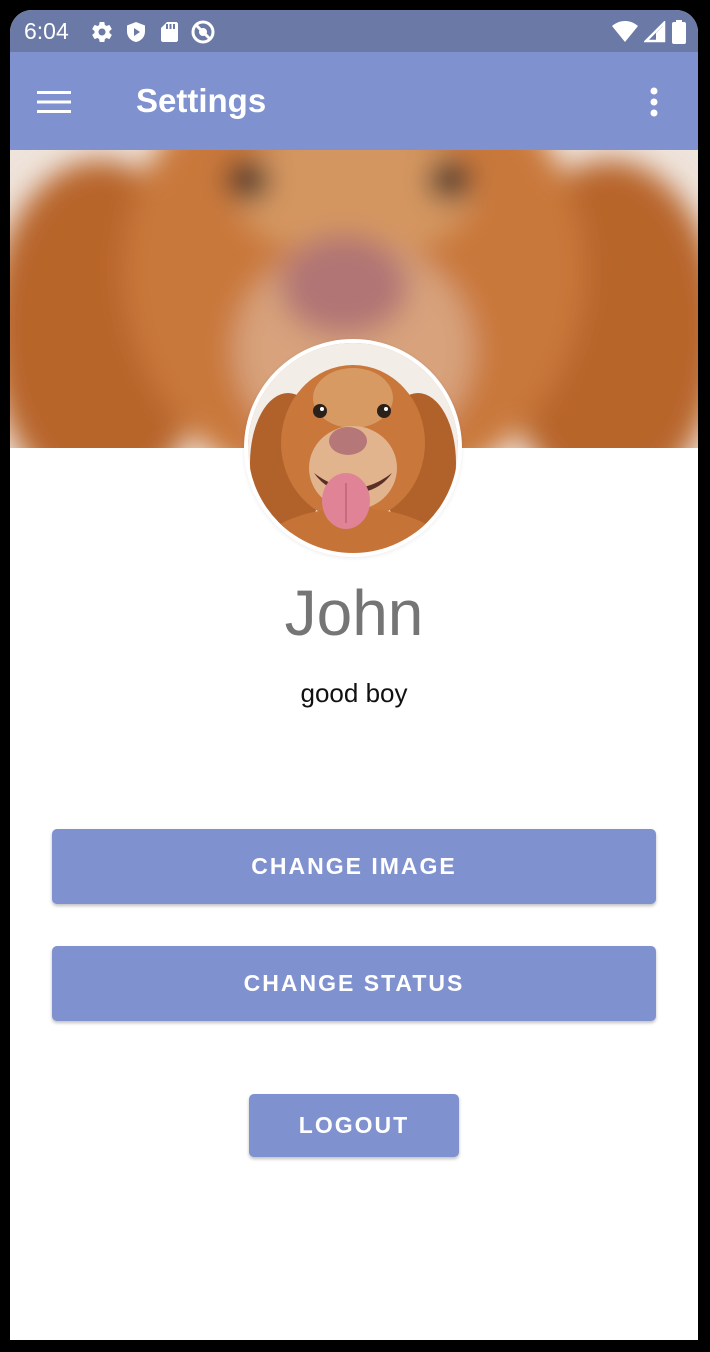 The height and width of the screenshot is (1352, 710). I want to click on status-notification-icons, so click(153, 32).